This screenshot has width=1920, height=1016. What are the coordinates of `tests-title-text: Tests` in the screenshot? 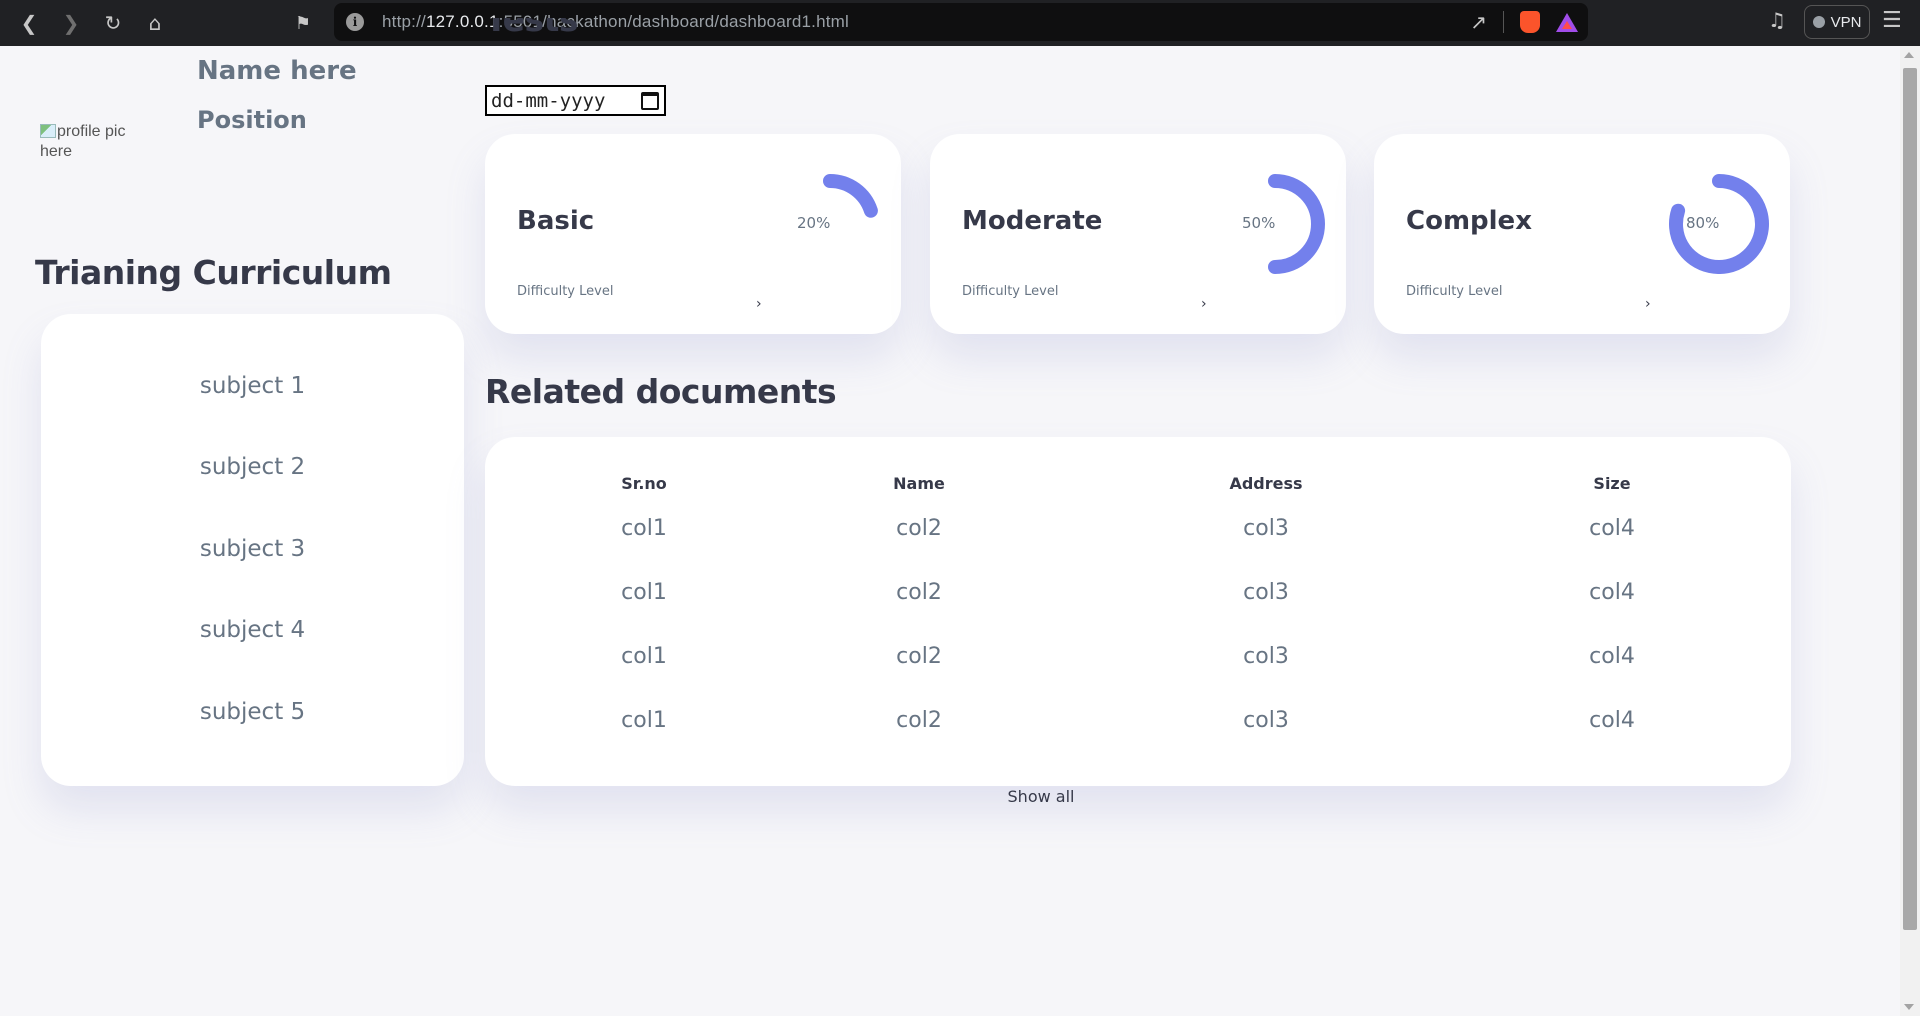 It's located at (532, 28).